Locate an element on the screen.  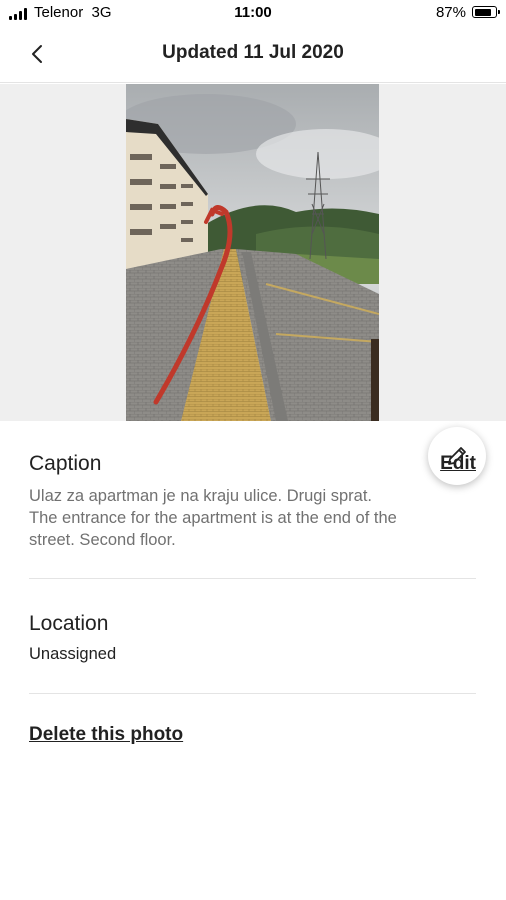
caption-heading: Caption is located at coordinates (65, 463).